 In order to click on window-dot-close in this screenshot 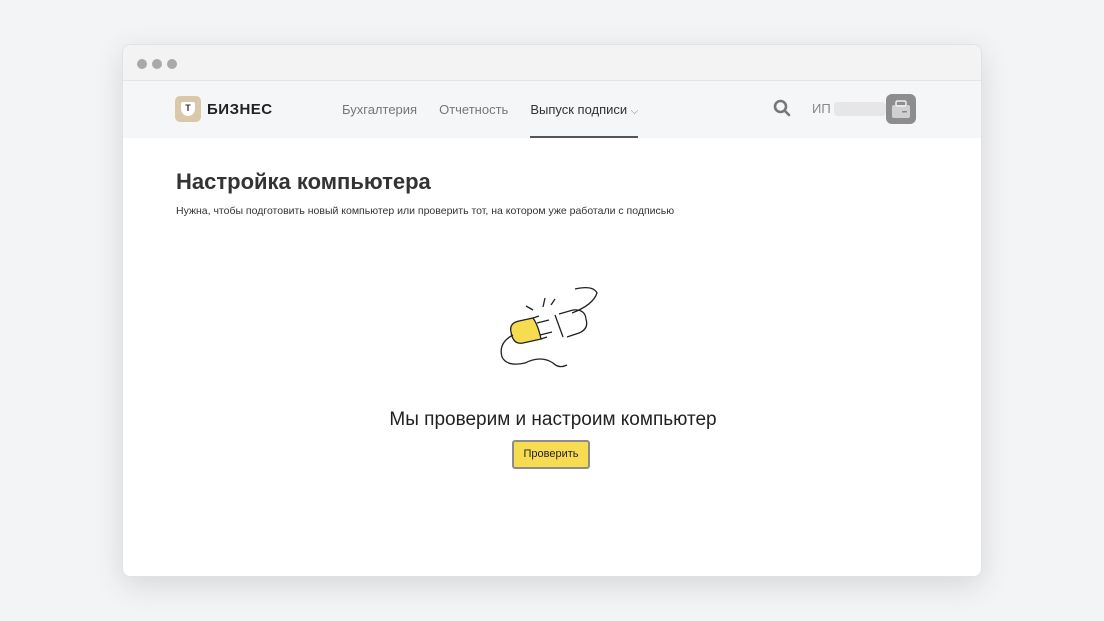, I will do `click(142, 64)`.